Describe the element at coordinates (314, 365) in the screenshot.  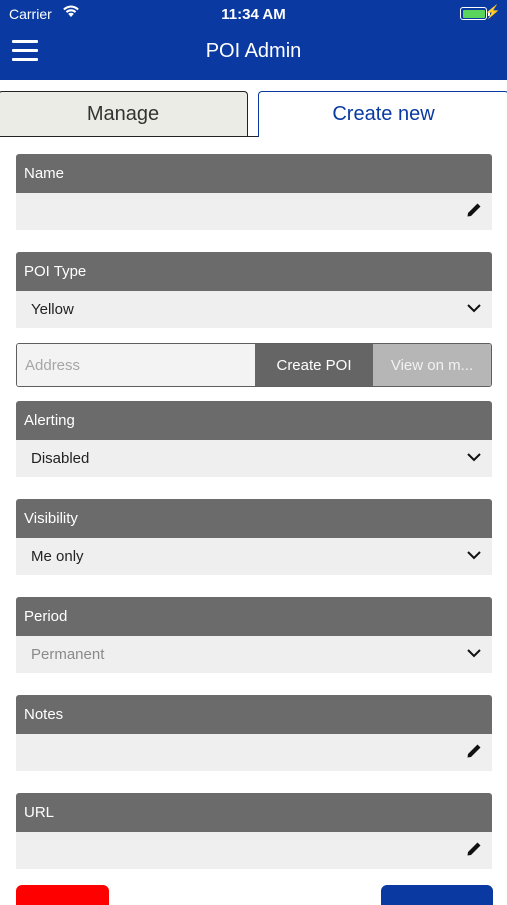
I see `create-poi-button: Create POI` at that location.